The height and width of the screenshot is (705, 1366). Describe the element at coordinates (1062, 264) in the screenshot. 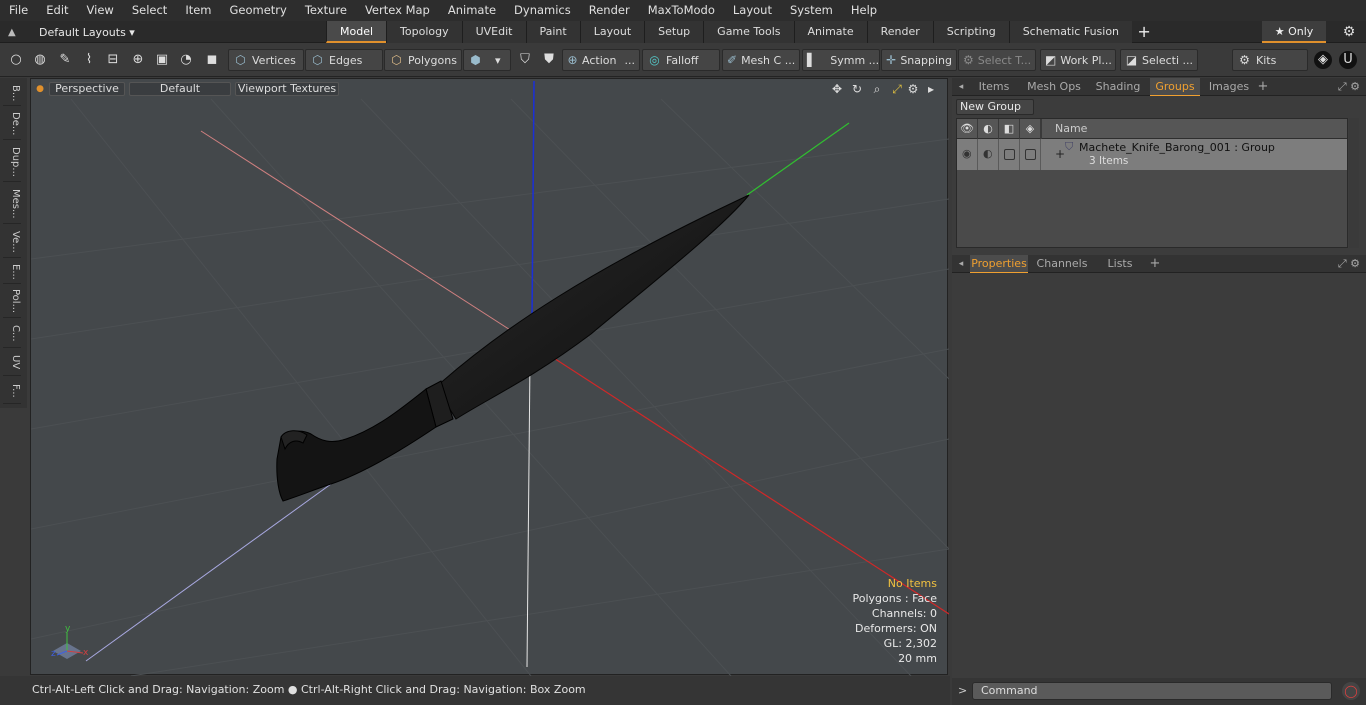

I see `tab-channels: Channels` at that location.